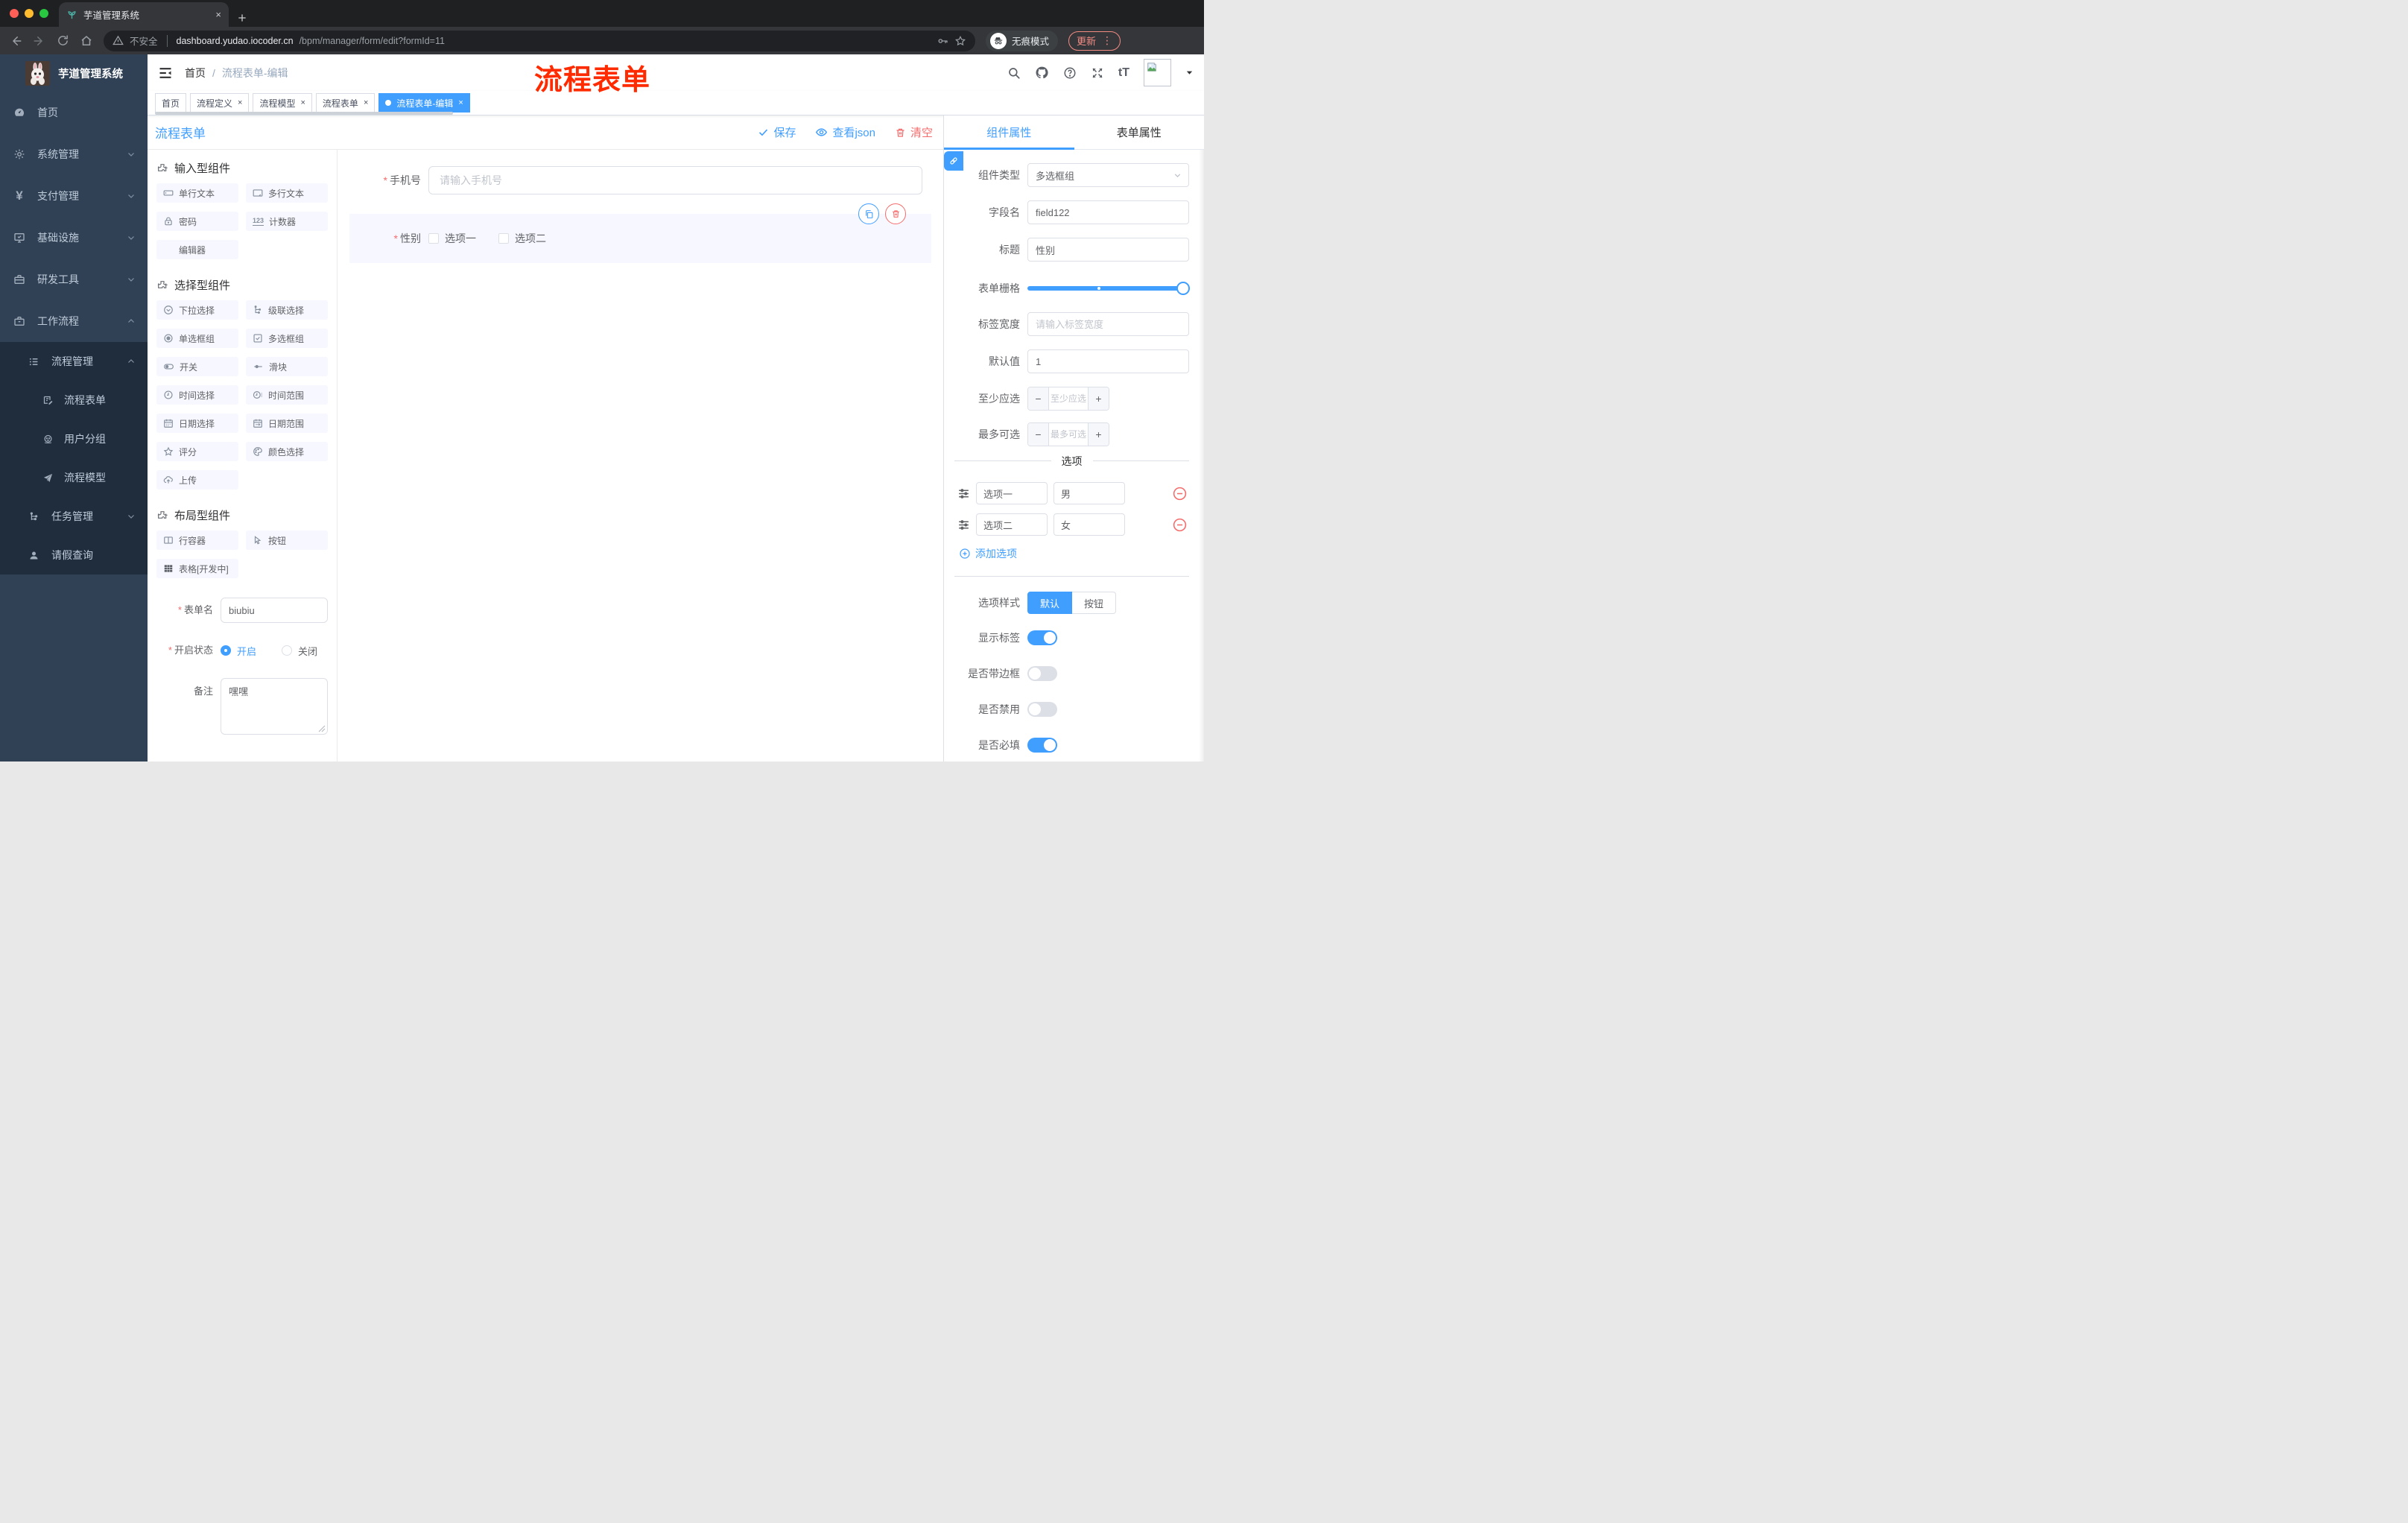  Describe the element at coordinates (287, 310) in the screenshot. I see `palette-item-cascader: 级联选择` at that location.